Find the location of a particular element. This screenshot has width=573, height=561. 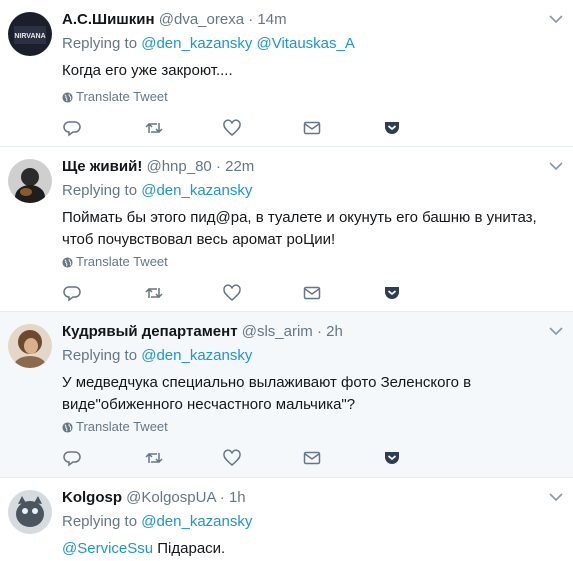

mention-link: @ServiceSsu is located at coordinates (107, 548).